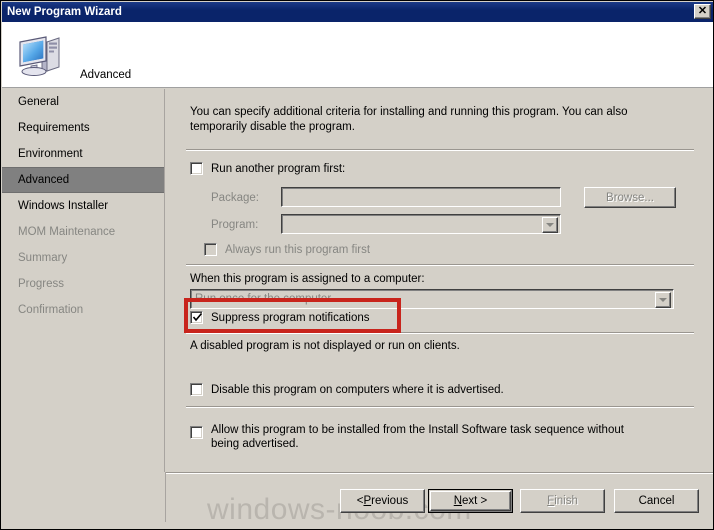 The image size is (714, 530). I want to click on run-another-program-label: Run another program first:, so click(278, 169).